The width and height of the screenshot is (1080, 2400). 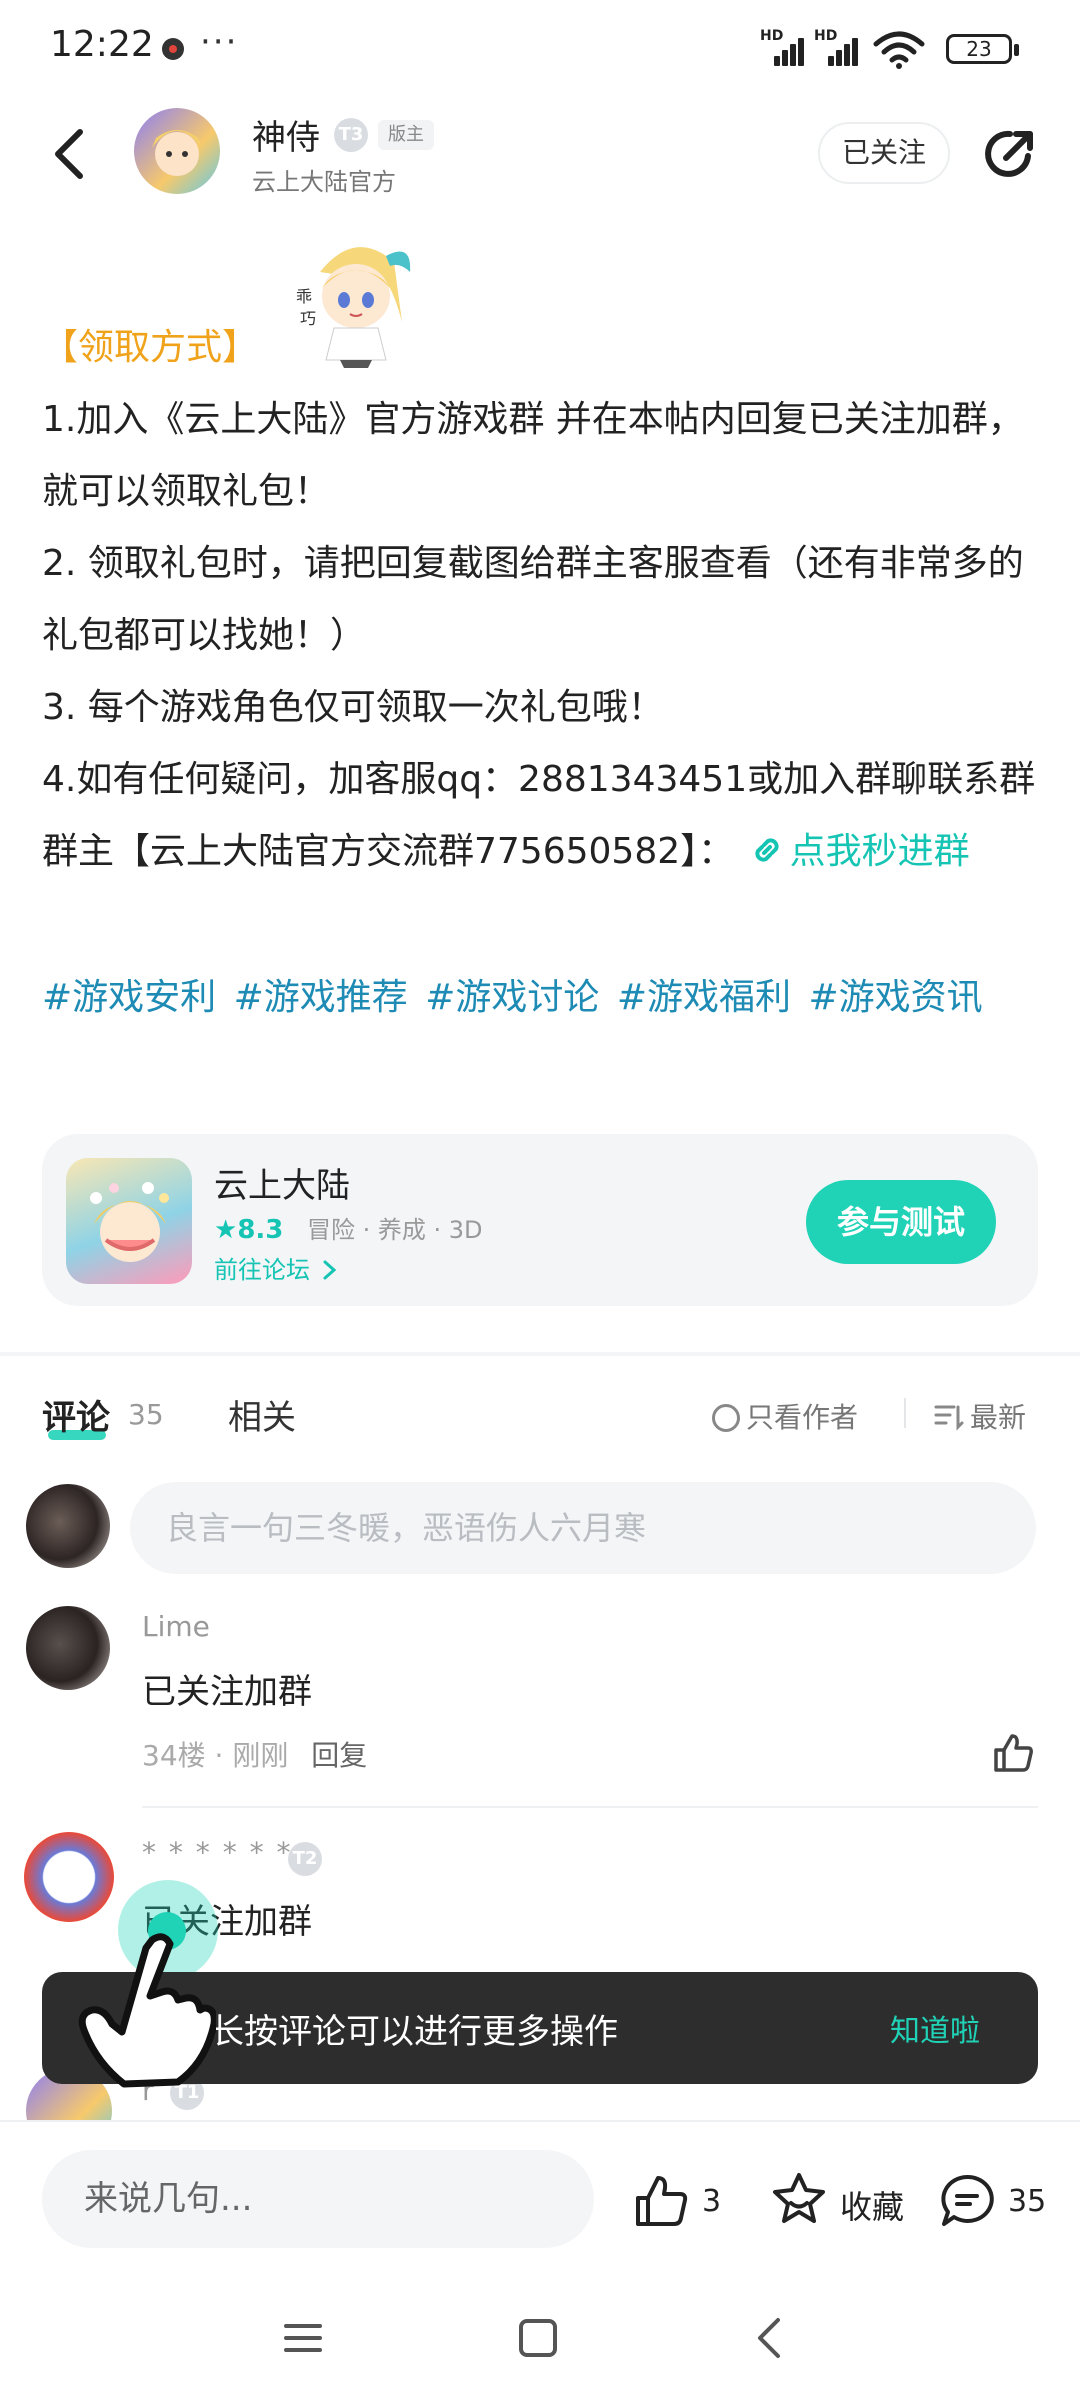 What do you see at coordinates (329, 1270) in the screenshot?
I see `chevron-right-icon` at bounding box center [329, 1270].